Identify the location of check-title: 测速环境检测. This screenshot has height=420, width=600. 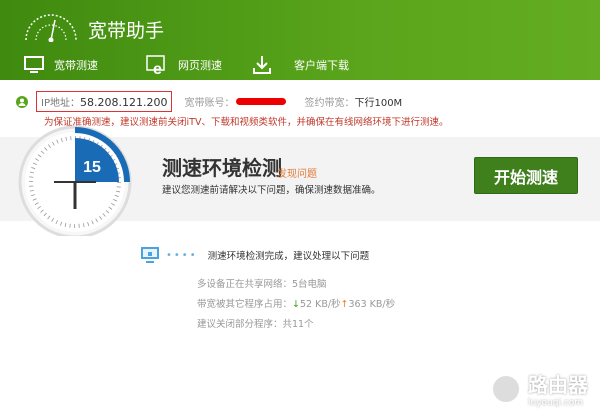
(222, 168).